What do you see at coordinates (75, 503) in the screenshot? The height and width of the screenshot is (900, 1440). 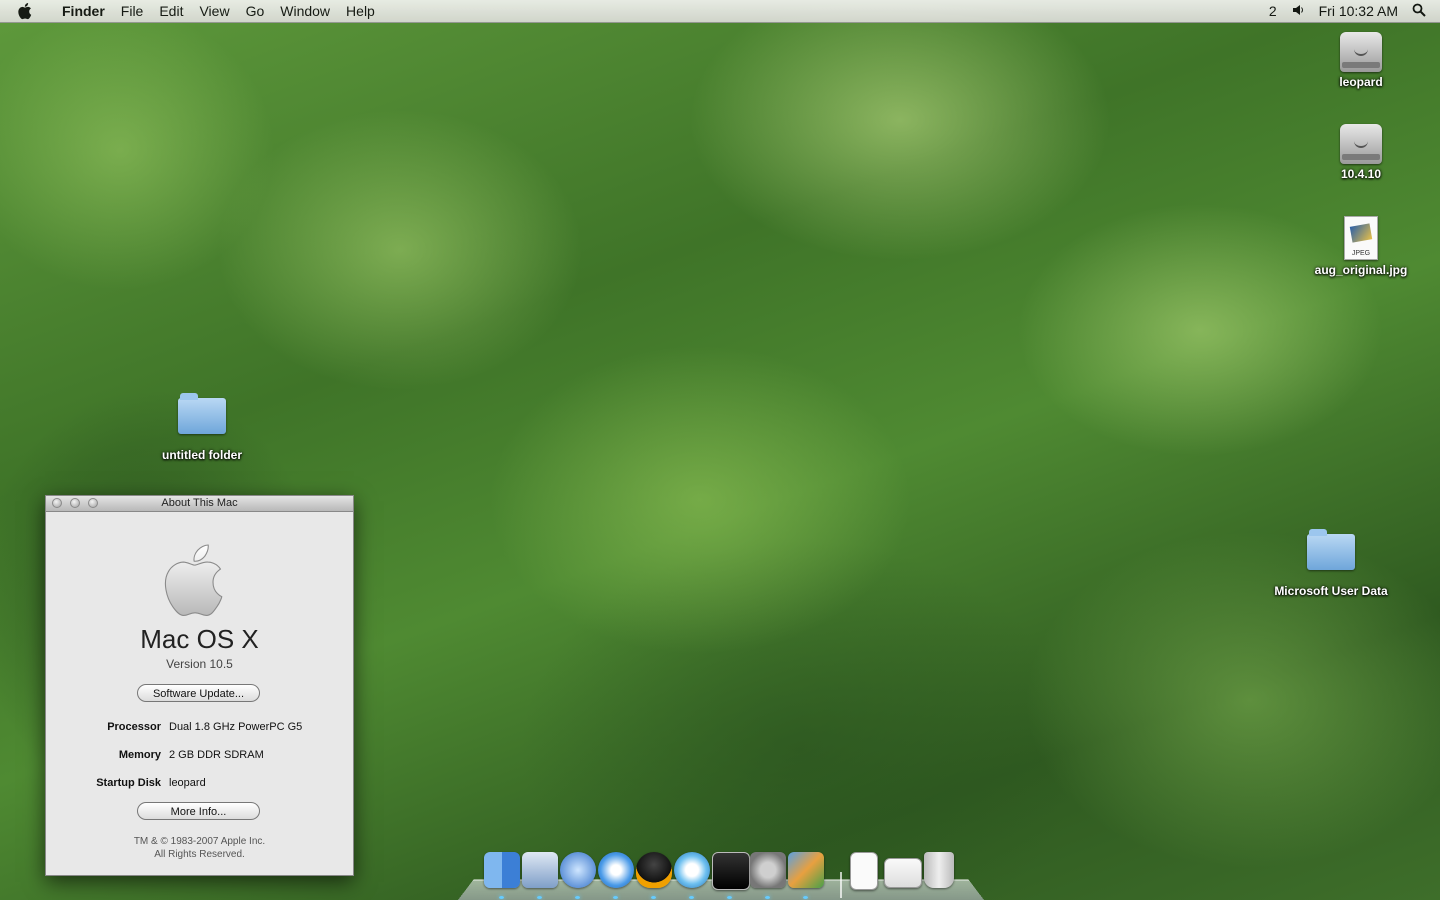 I see `minimize-window-button` at bounding box center [75, 503].